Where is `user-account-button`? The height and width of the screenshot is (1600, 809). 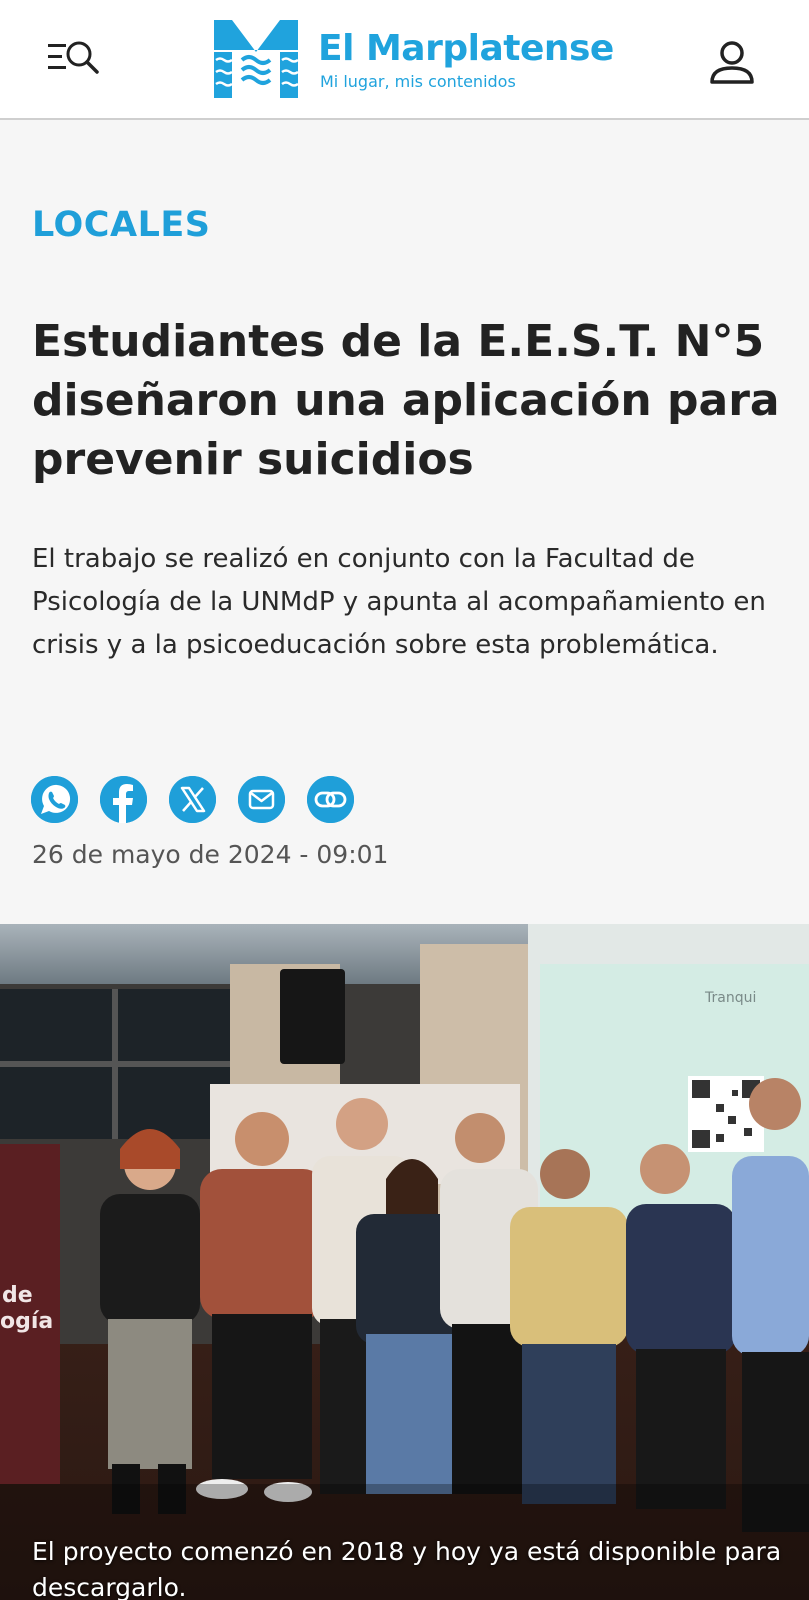 user-account-button is located at coordinates (732, 62).